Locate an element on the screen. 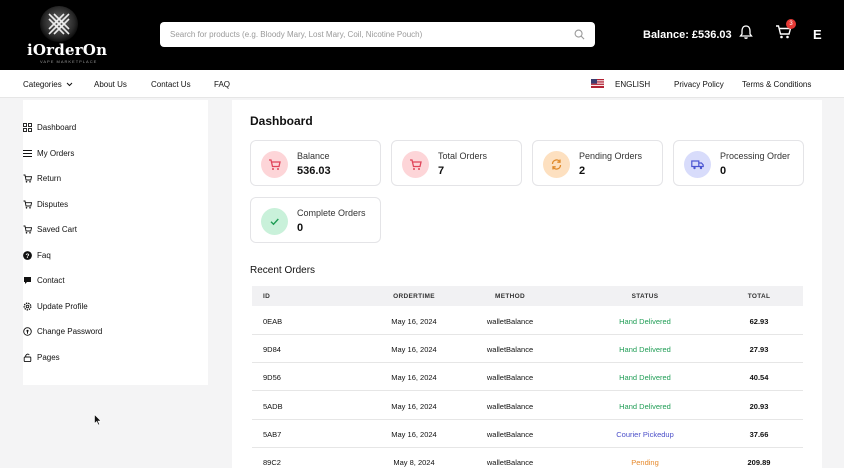 This screenshot has width=844, height=468. nav-terms: Terms & Conditions is located at coordinates (776, 84).